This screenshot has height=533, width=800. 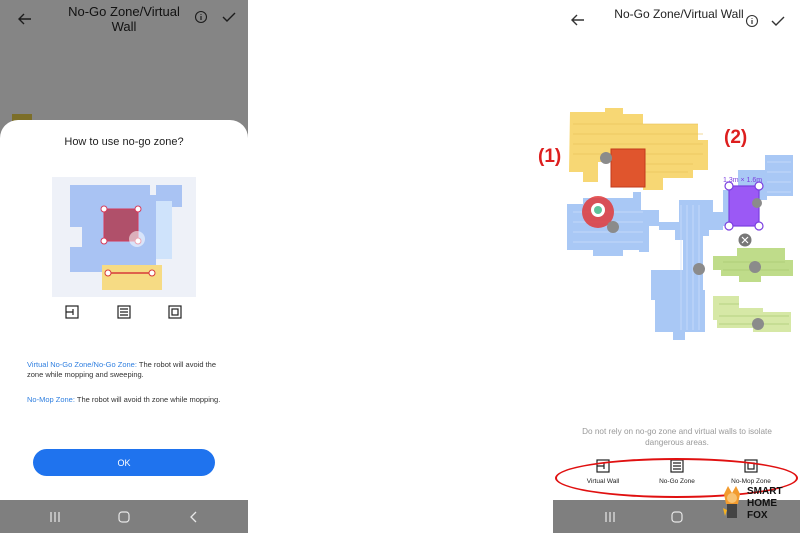 I want to click on no-mop-zone-term: No-Mop Zone:, so click(x=51, y=399).